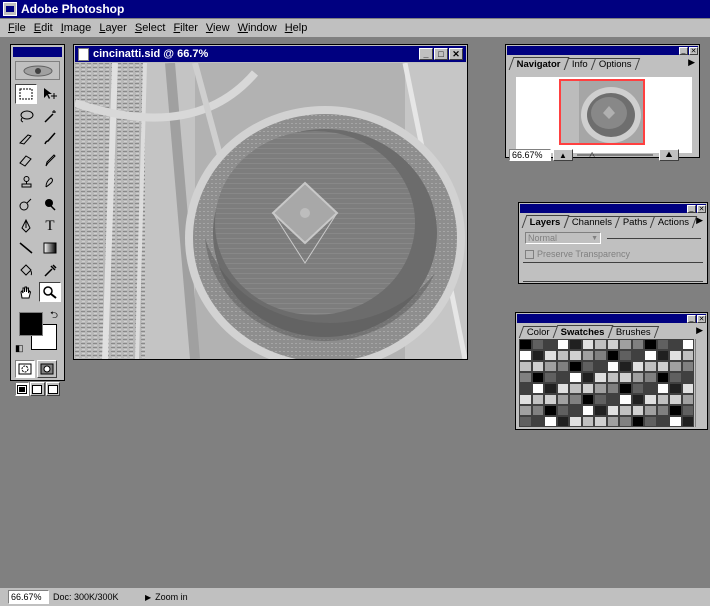 This screenshot has width=710, height=606. Describe the element at coordinates (50, 226) in the screenshot. I see `type-tool-icon: T` at that location.